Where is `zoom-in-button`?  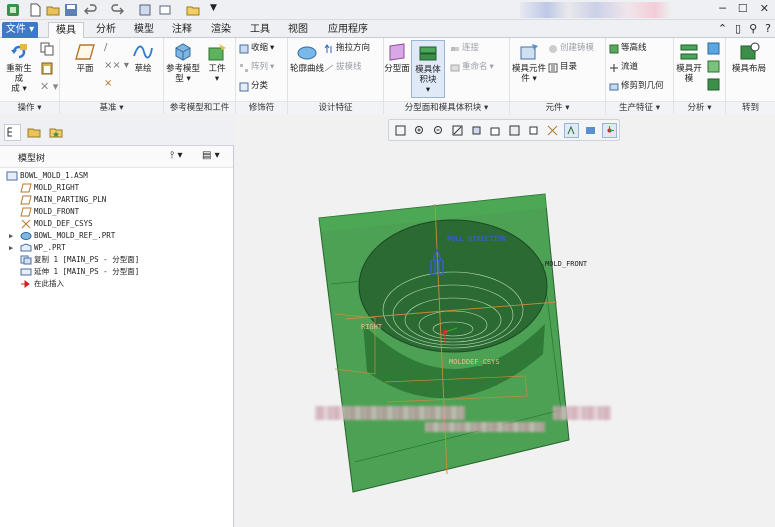
zoom-in-button is located at coordinates (419, 130).